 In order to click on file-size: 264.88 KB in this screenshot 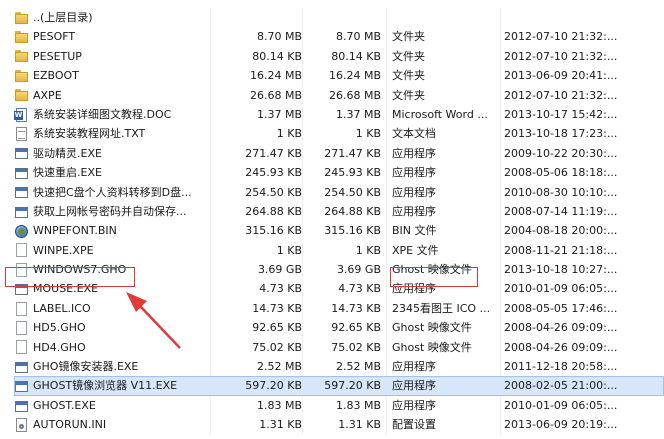, I will do `click(273, 211)`.